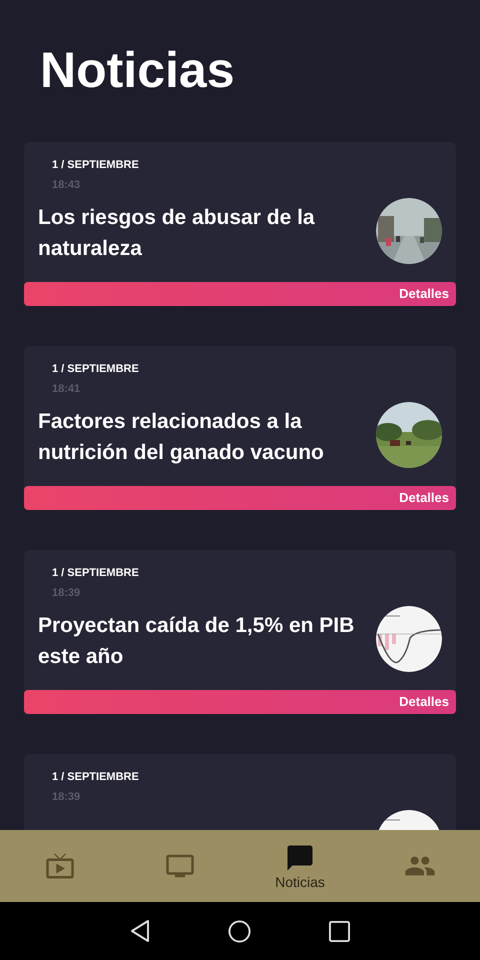 This screenshot has width=480, height=960. I want to click on back-icon, so click(140, 931).